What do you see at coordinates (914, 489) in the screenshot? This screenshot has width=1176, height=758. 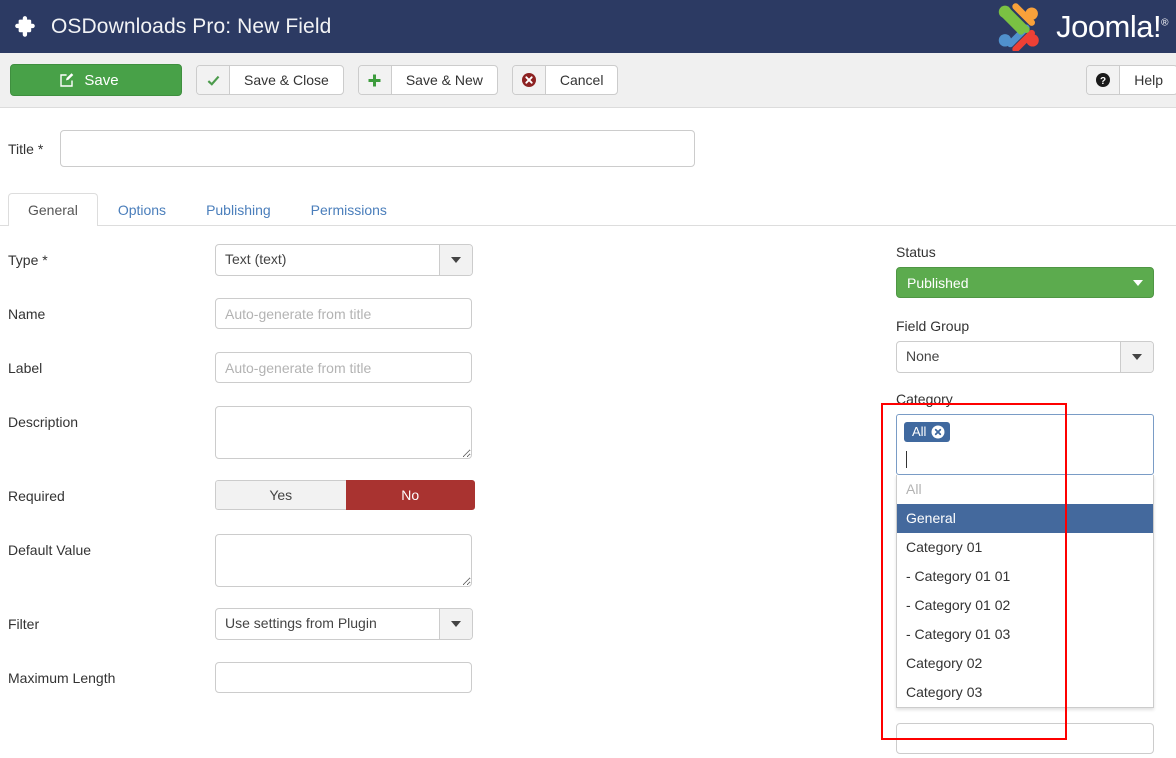 I see `category-option-all: All` at bounding box center [914, 489].